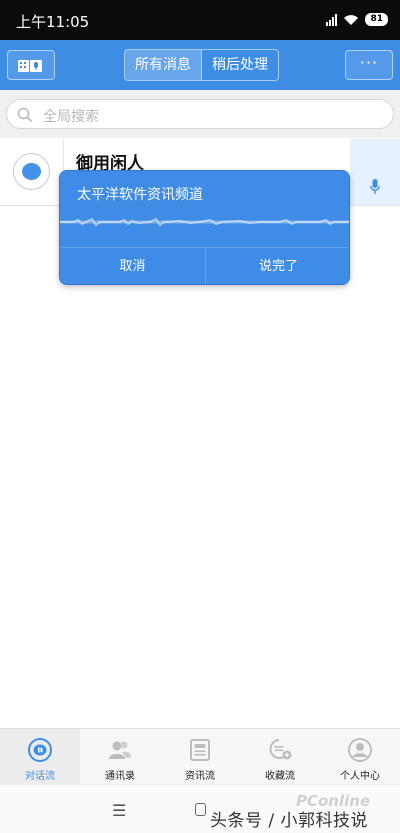 The image size is (400, 833). I want to click on wifi-icon, so click(351, 19).